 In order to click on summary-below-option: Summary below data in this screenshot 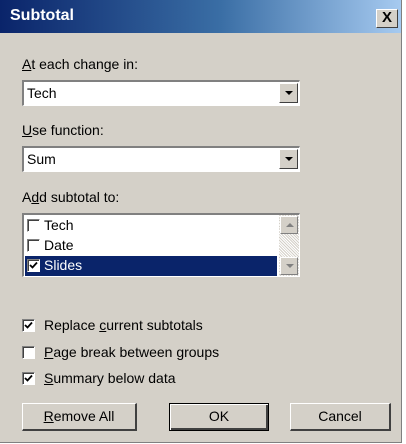, I will do `click(172, 379)`.